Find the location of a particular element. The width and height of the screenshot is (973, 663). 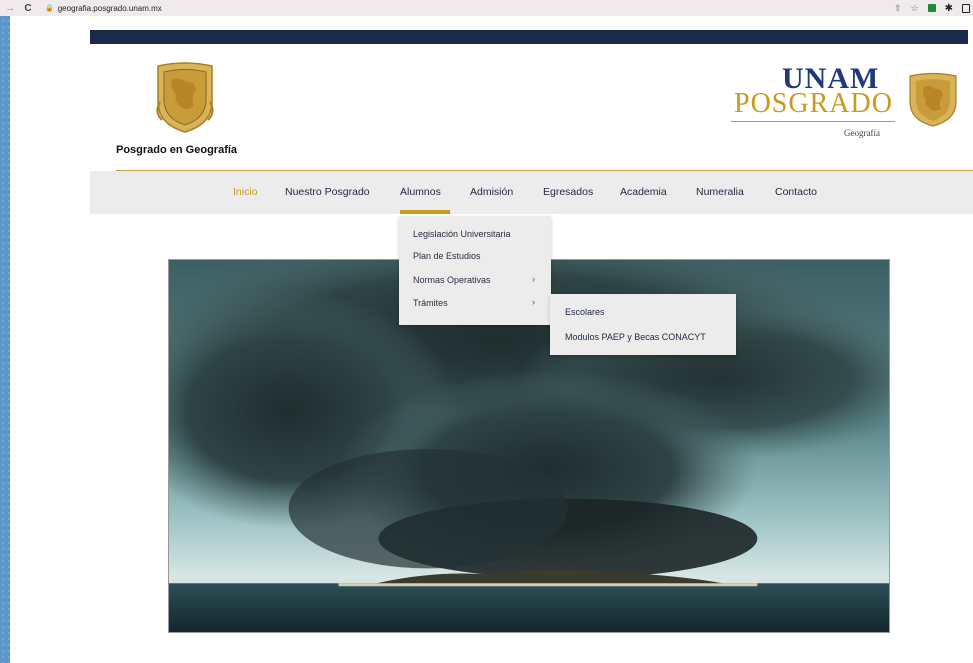

site-title: Posgrado en Geografía is located at coordinates (176, 150).